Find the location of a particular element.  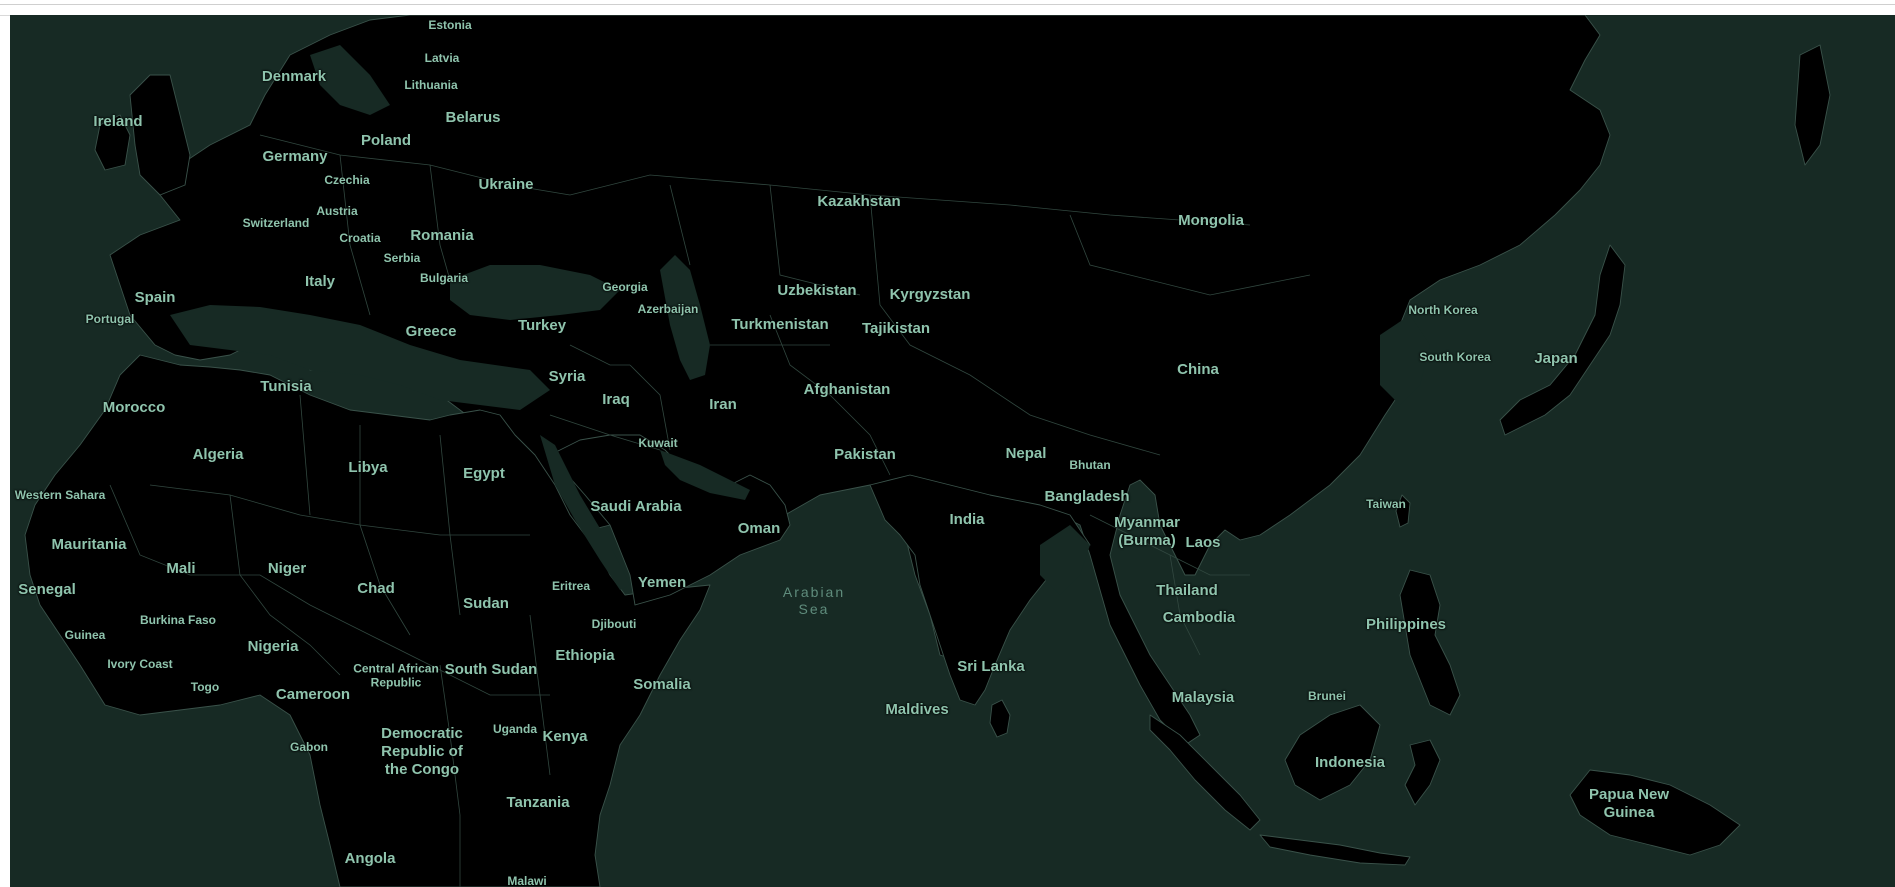

label-south-korea: South Korea is located at coordinates (1454, 357).